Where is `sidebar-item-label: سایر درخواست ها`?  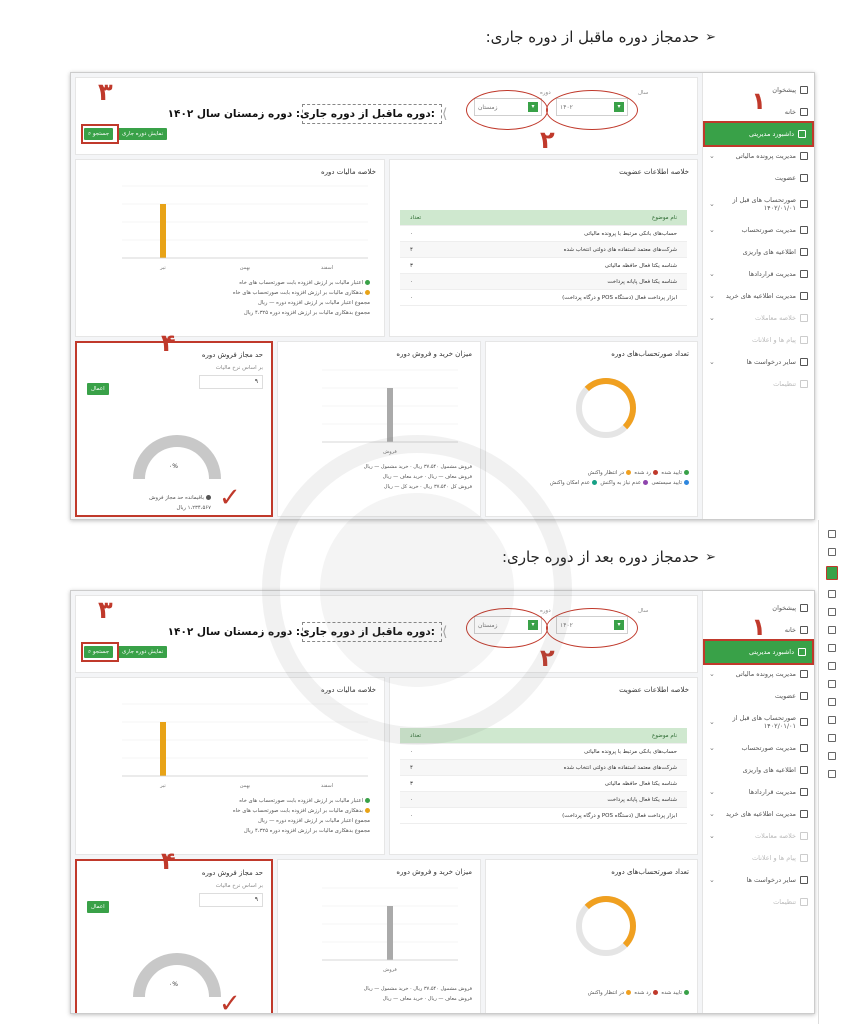
sidebar-item-label: سایر درخواست ها is located at coordinates (771, 880).